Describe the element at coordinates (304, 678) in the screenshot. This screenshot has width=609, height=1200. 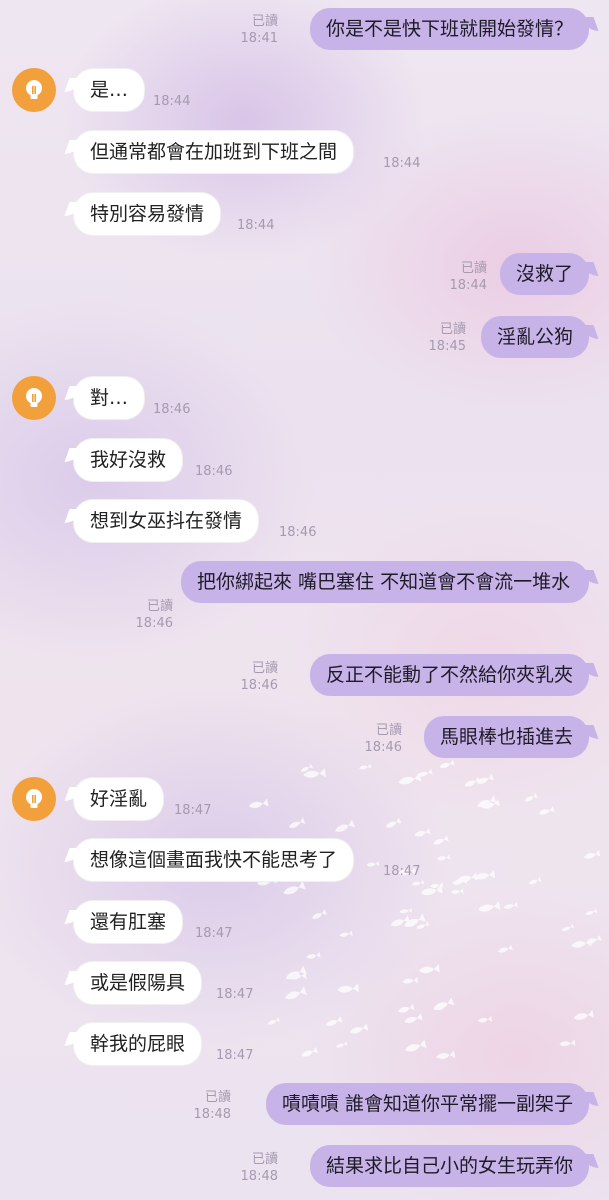
I see `message-row: 已讀 18:46 反正不能動了不然給你夾乳夾` at that location.